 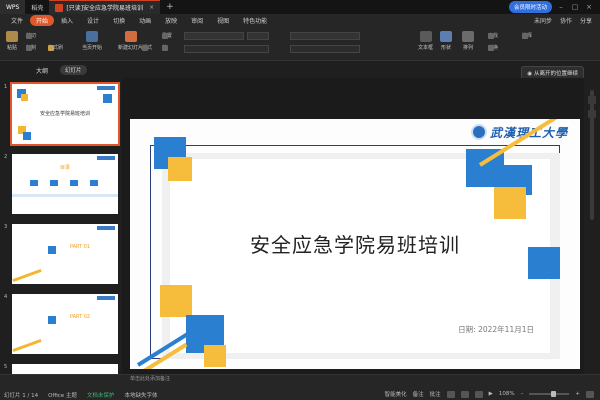 What do you see at coordinates (145, 20) in the screenshot?
I see `menu-animations: 动画` at bounding box center [145, 20].